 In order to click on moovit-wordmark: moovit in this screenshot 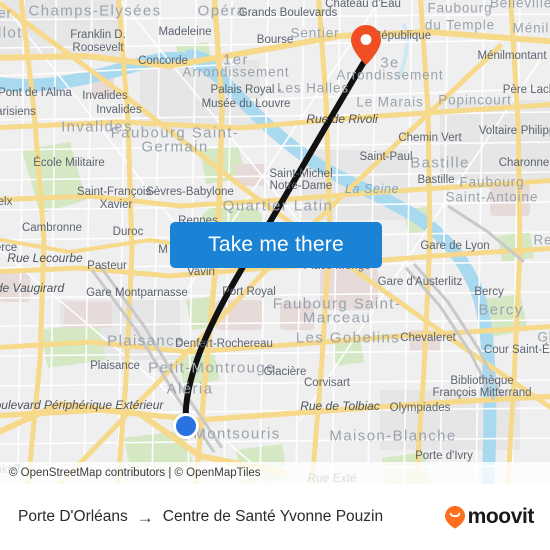, I will do `click(501, 516)`.